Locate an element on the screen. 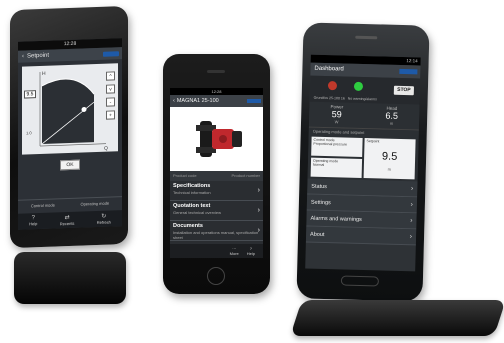 The height and width of the screenshot is (343, 504). tile-title: Setpoint is located at coordinates (373, 141).